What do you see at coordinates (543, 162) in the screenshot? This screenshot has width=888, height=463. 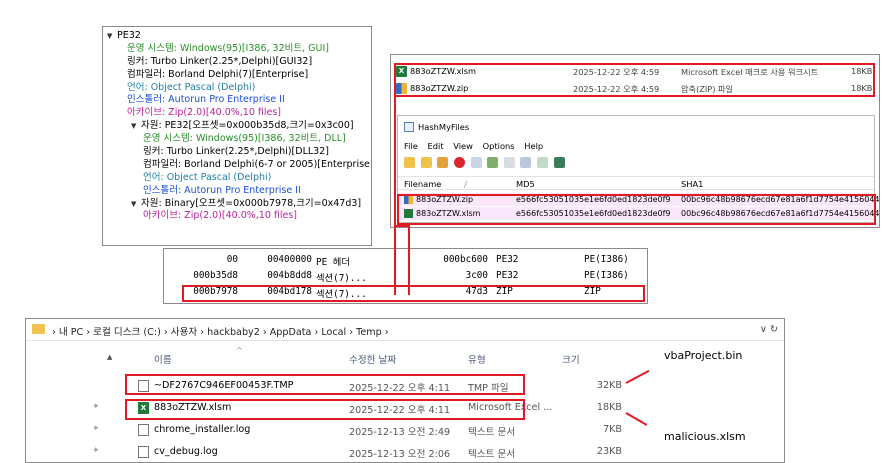 I see `find-icon` at bounding box center [543, 162].